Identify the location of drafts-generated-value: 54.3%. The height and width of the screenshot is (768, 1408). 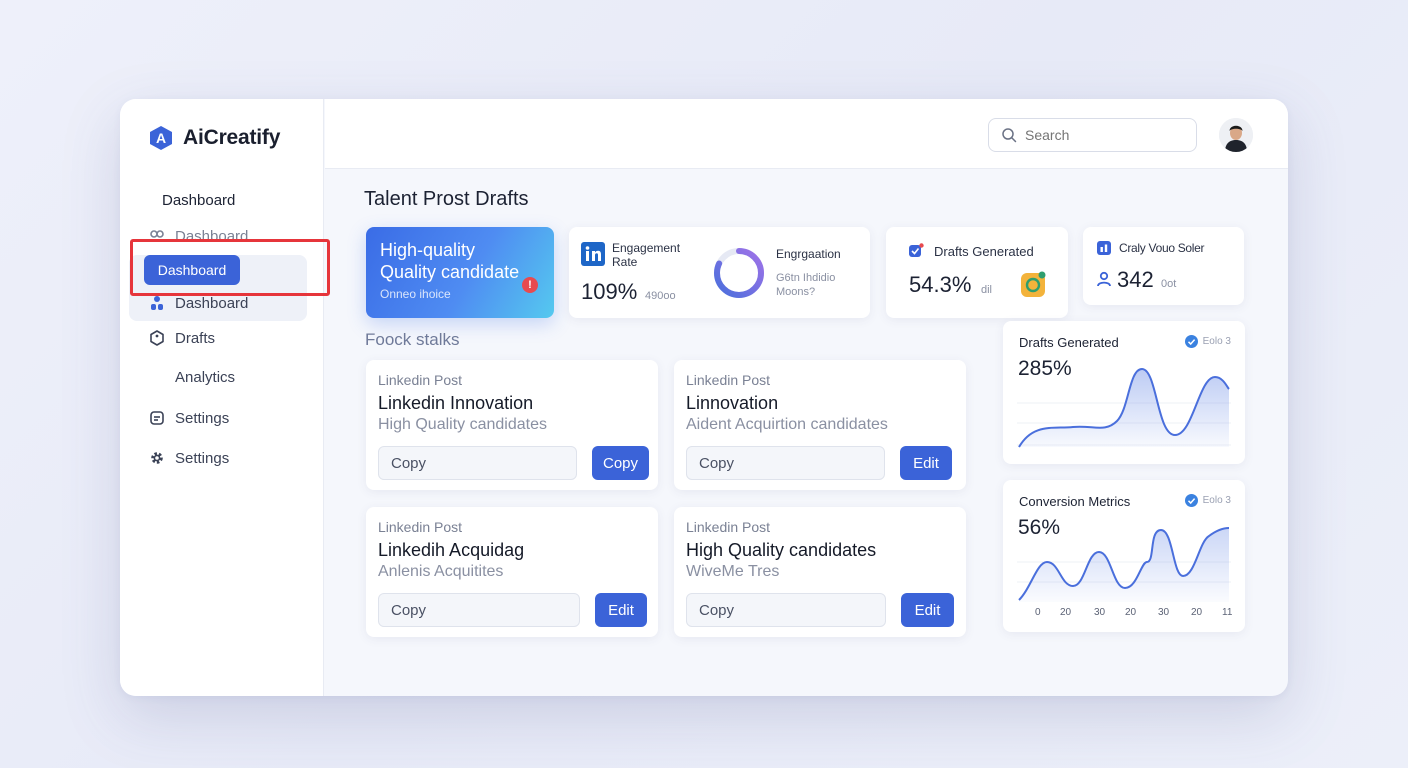
(940, 284).